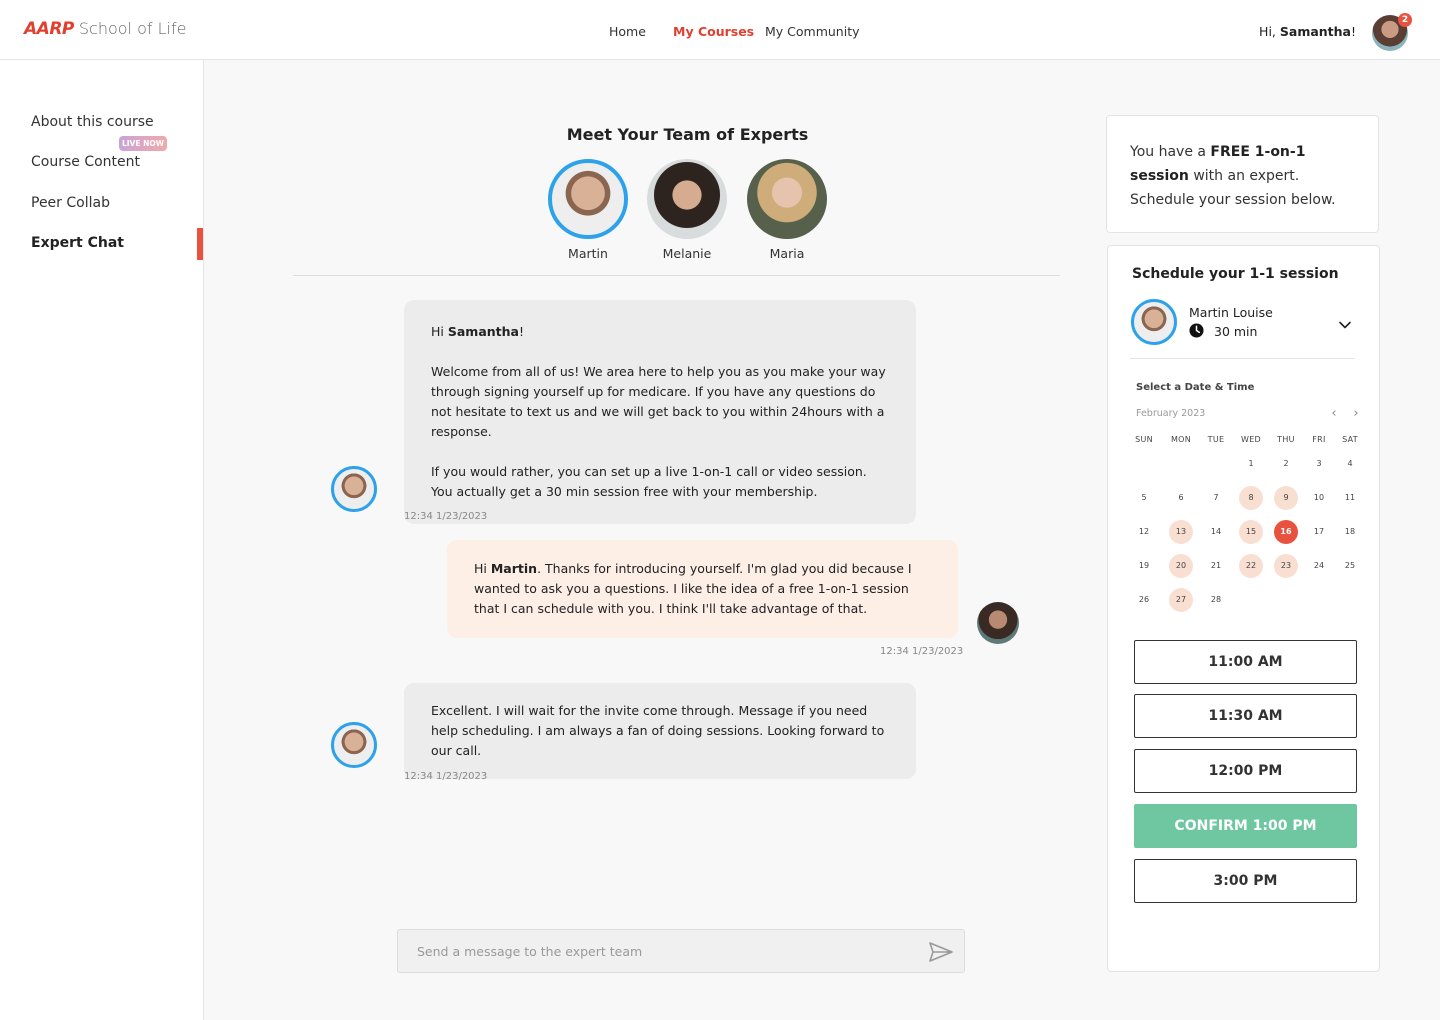 This screenshot has height=1020, width=1440. Describe the element at coordinates (1181, 566) in the screenshot. I see `calendar-day: 20` at that location.